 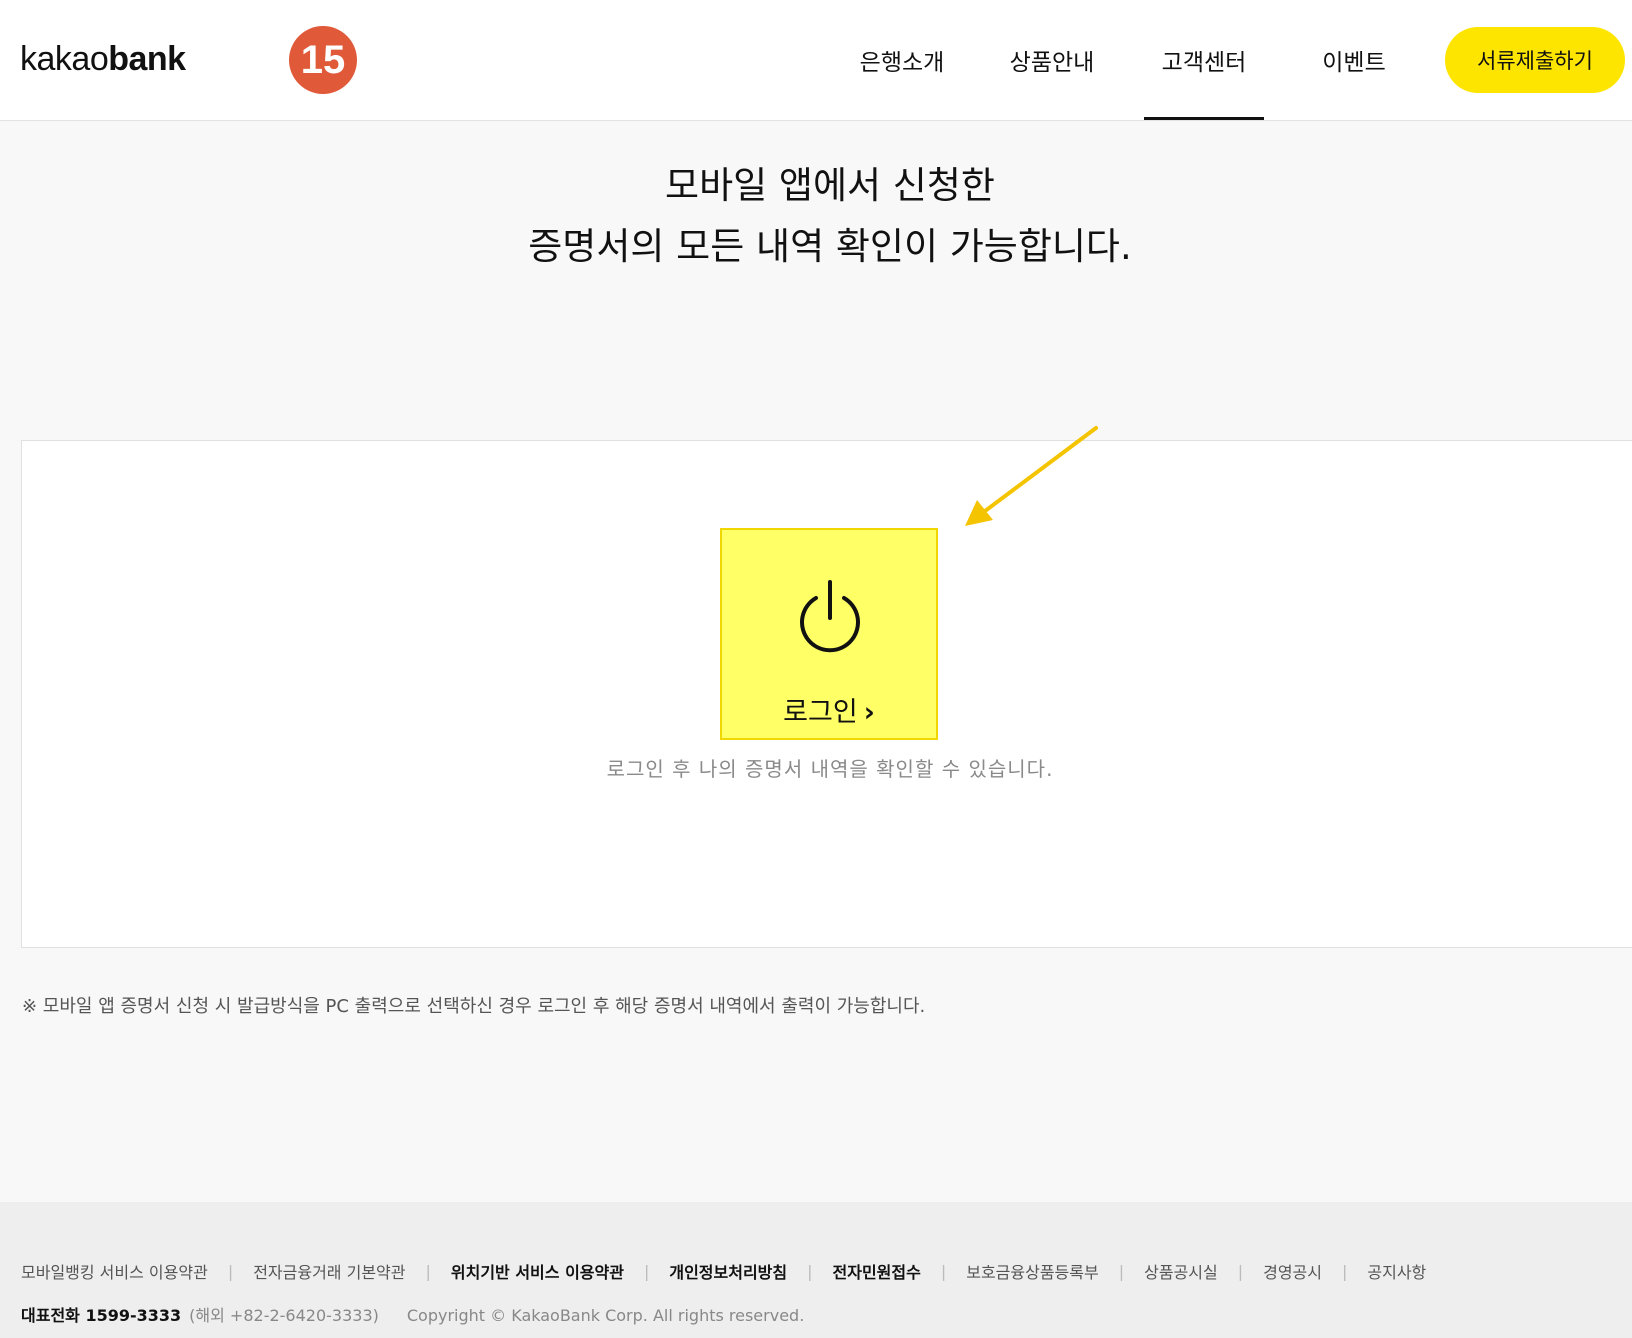 What do you see at coordinates (830, 616) in the screenshot?
I see `power-icon` at bounding box center [830, 616].